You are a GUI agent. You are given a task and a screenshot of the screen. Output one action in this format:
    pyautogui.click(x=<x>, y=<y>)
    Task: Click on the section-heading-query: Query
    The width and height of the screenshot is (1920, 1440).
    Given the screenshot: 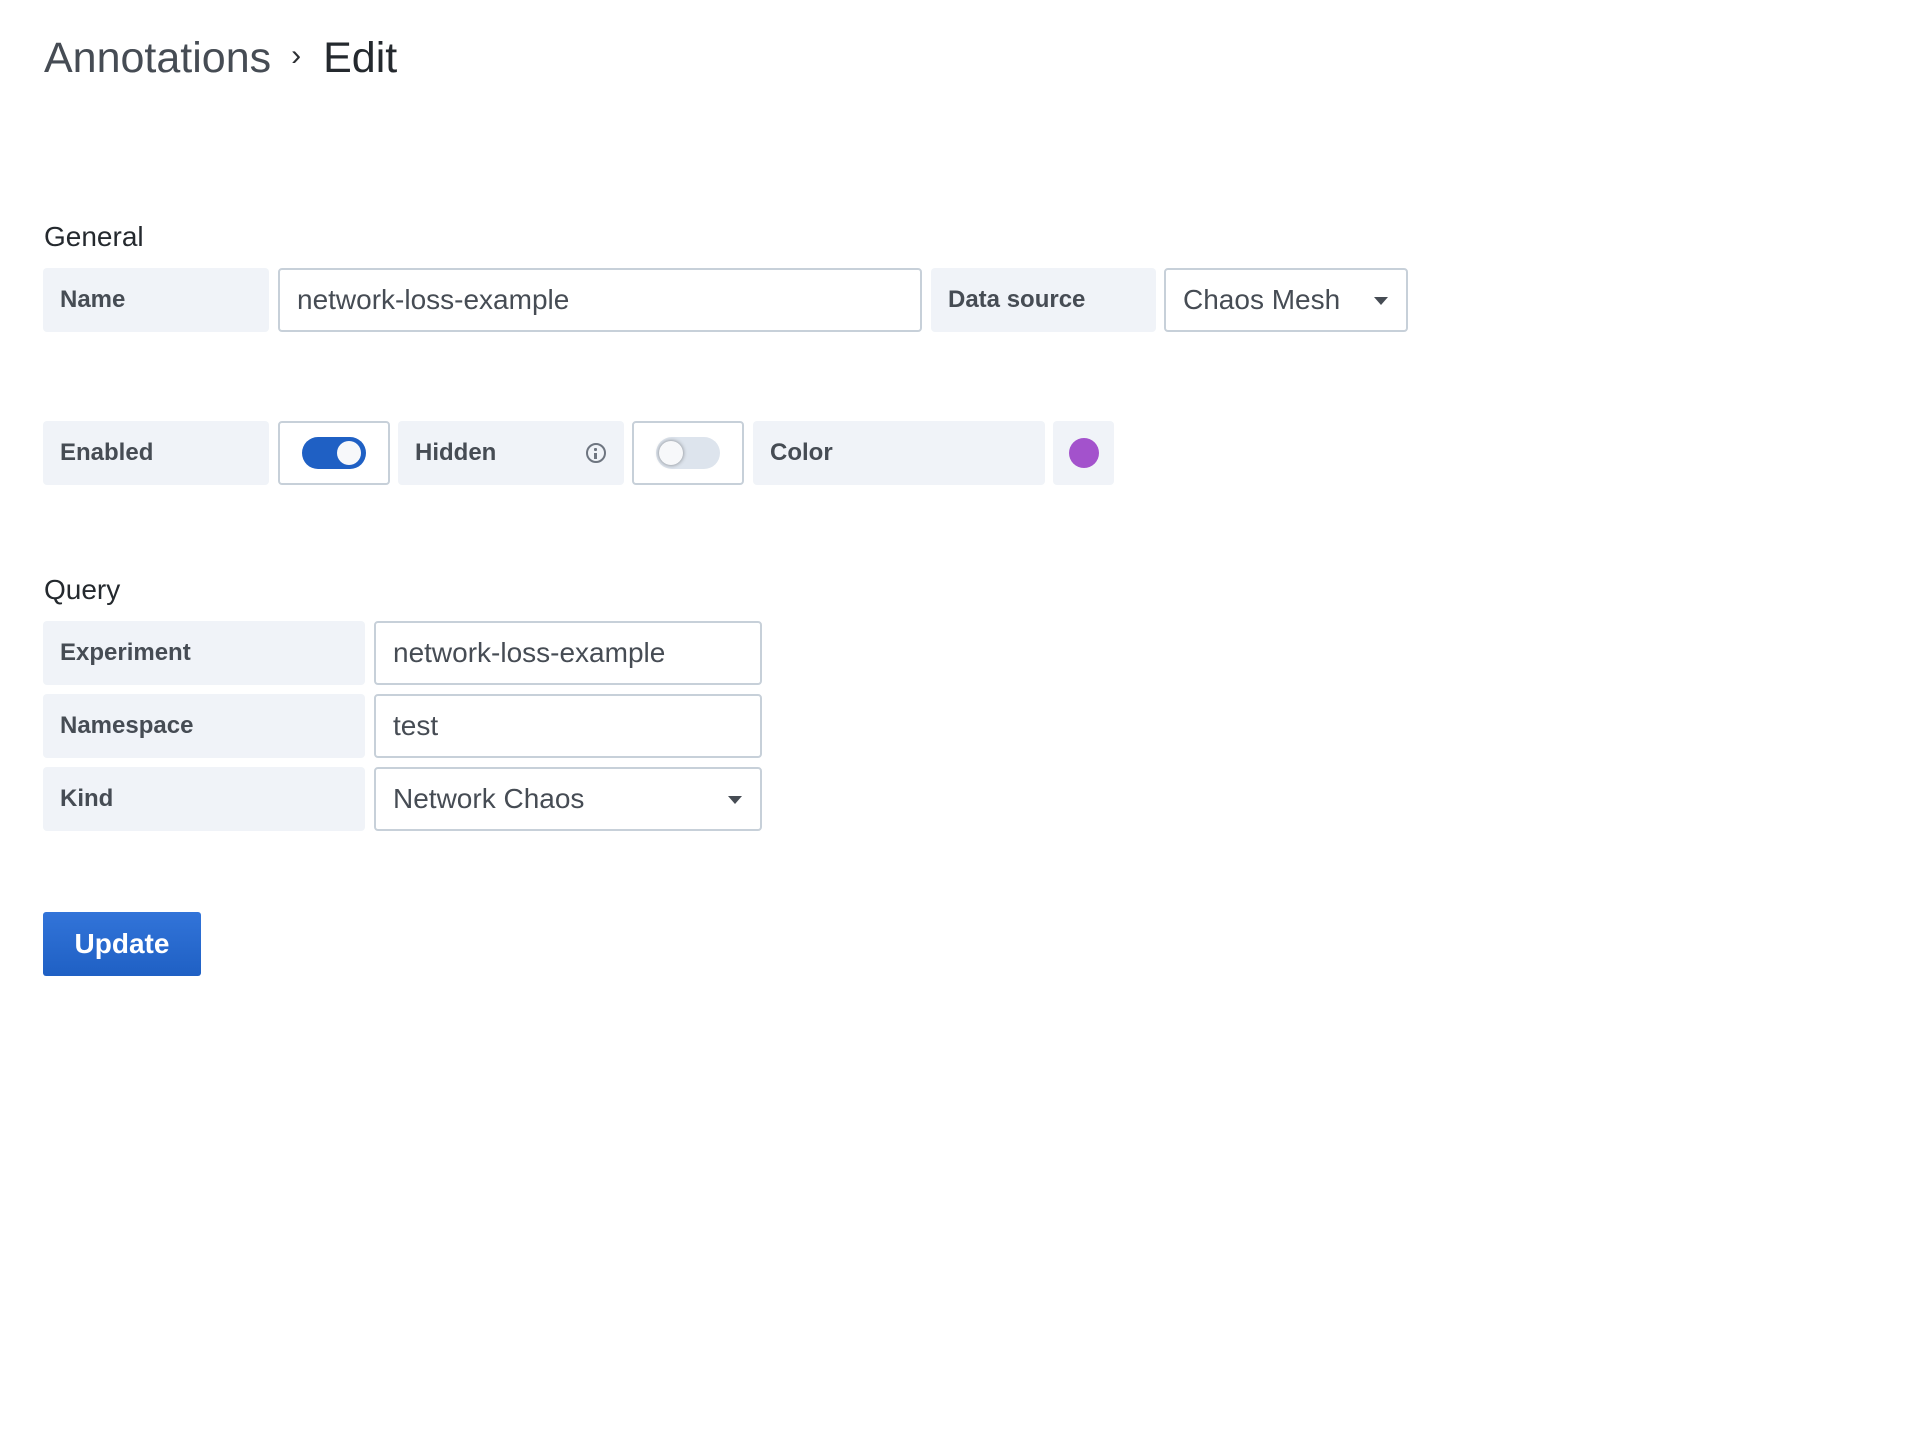 What is the action you would take?
    pyautogui.click(x=82, y=589)
    